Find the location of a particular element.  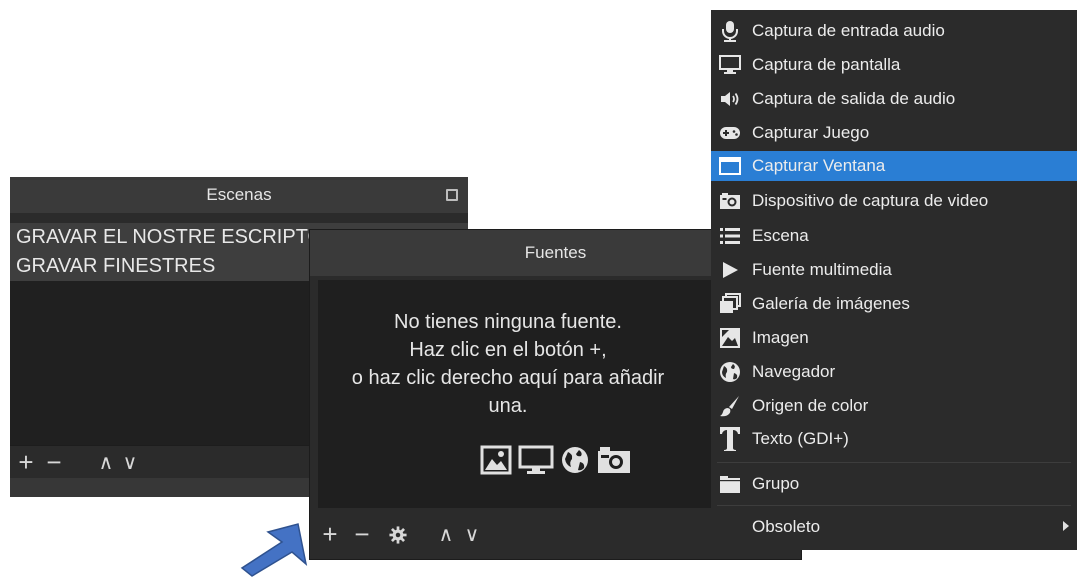

menu-item-display-capture: Captura de pantalla is located at coordinates (894, 65).